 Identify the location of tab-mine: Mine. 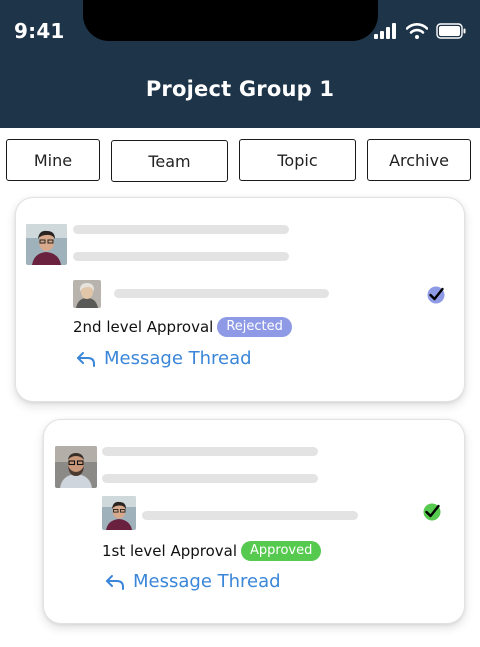
(53, 160).